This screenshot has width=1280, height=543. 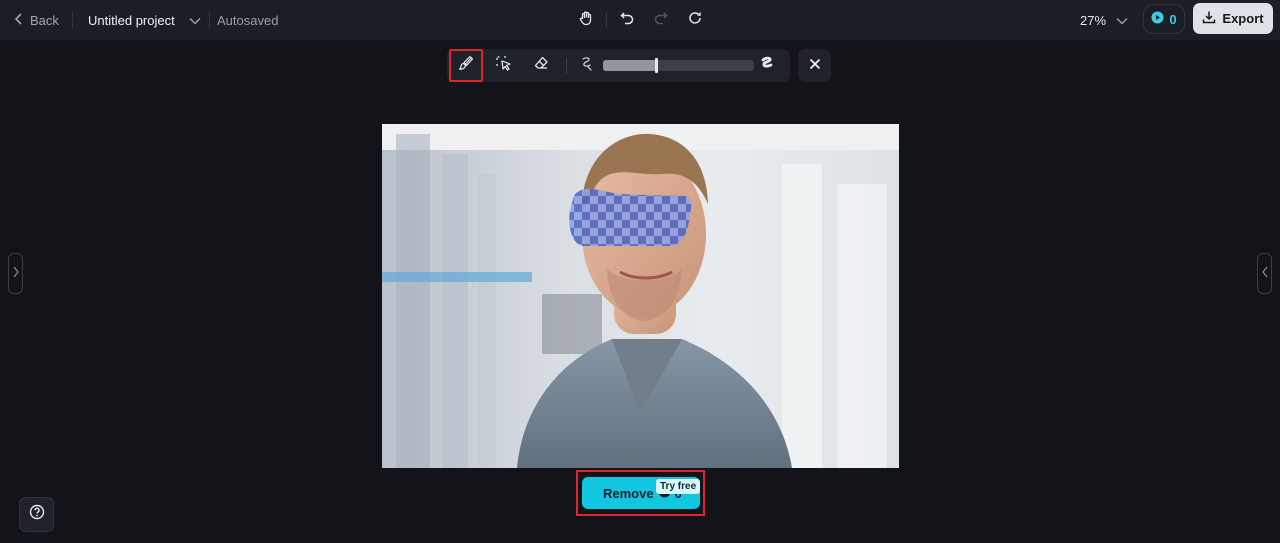 I want to click on project-title-dropdown: Untitled project, so click(x=144, y=20).